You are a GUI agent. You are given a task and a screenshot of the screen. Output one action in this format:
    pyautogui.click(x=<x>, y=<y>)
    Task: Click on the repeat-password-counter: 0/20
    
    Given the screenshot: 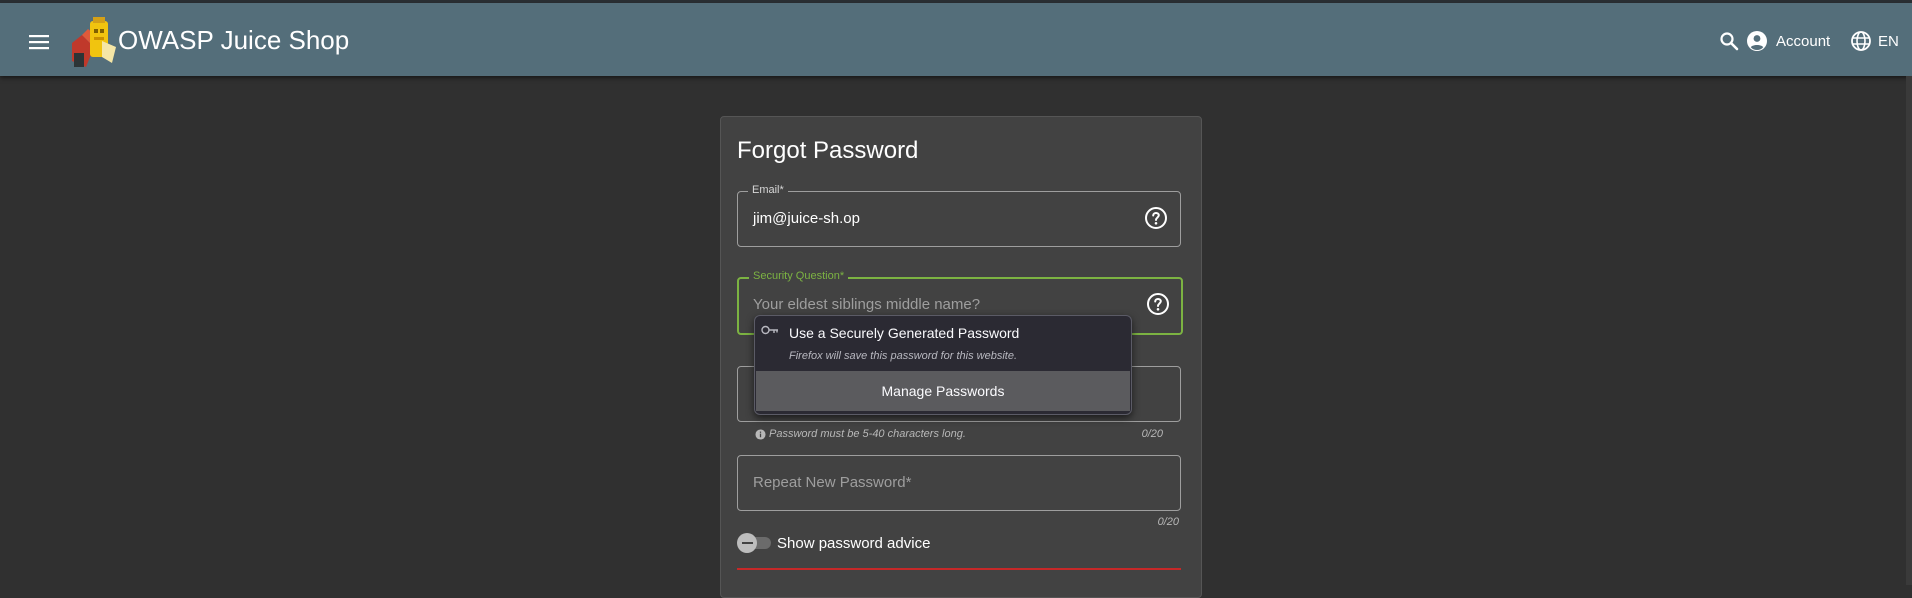 What is the action you would take?
    pyautogui.click(x=1168, y=522)
    